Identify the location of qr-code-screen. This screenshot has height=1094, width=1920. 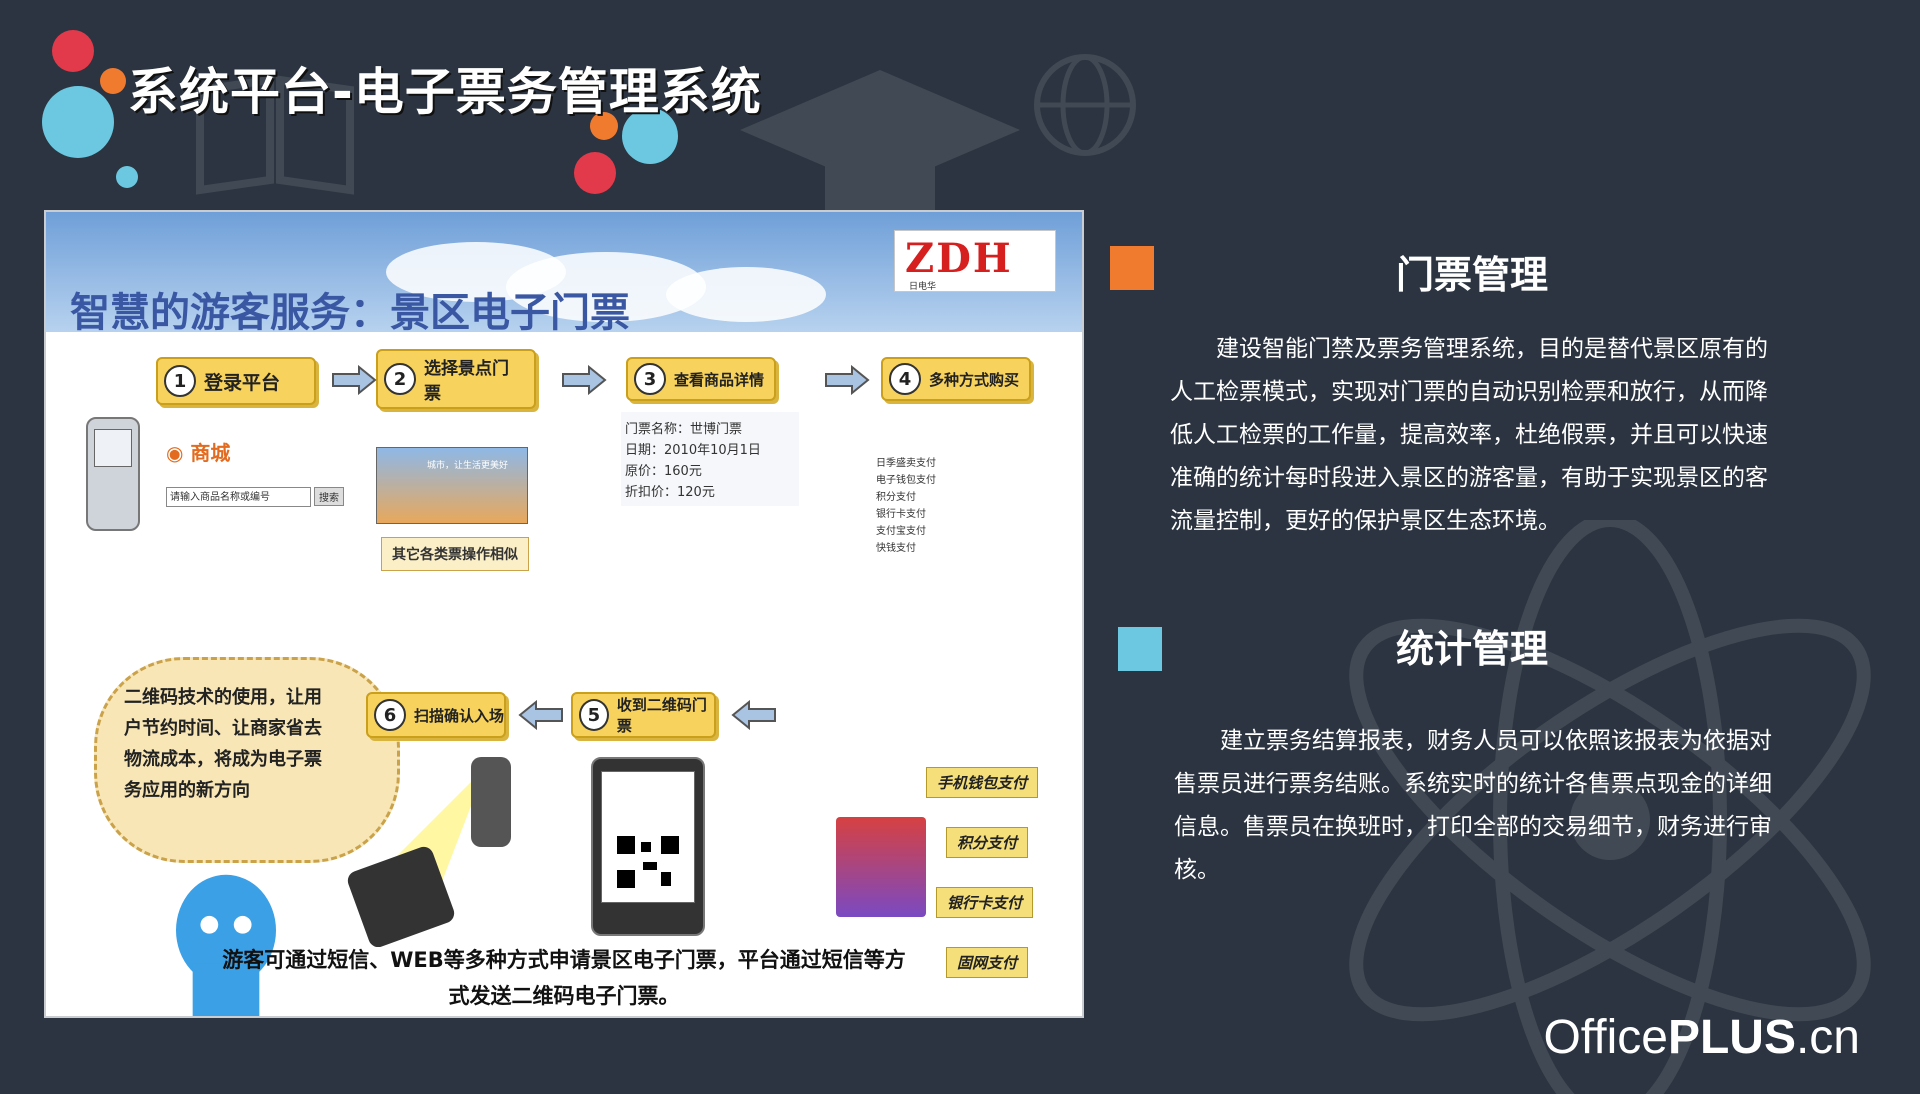
(648, 837).